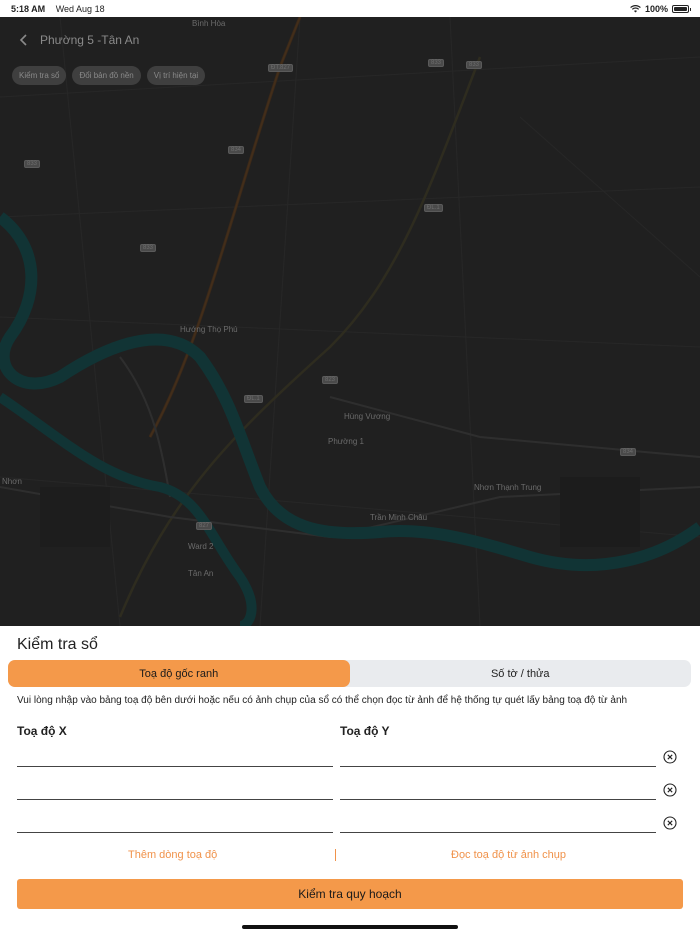  Describe the element at coordinates (508, 855) in the screenshot. I see `read-from-photo-button: Đọc toạ độ từ ảnh chụp` at that location.